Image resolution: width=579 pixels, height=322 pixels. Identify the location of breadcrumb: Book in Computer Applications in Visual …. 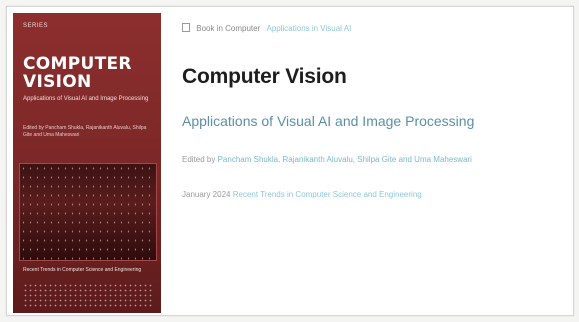
(266, 28).